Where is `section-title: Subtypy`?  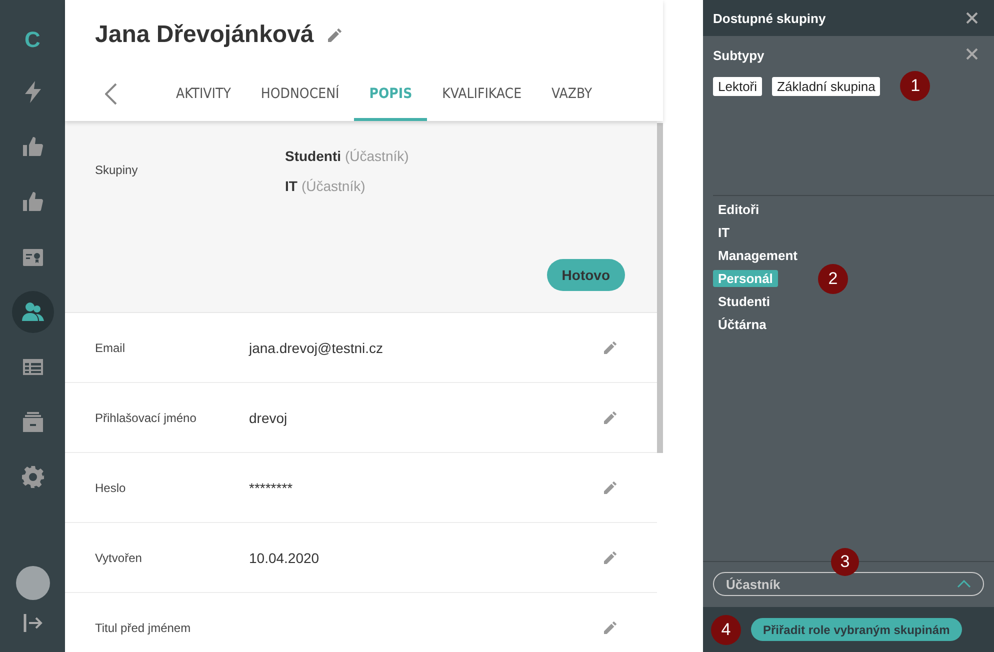
section-title: Subtypy is located at coordinates (738, 55).